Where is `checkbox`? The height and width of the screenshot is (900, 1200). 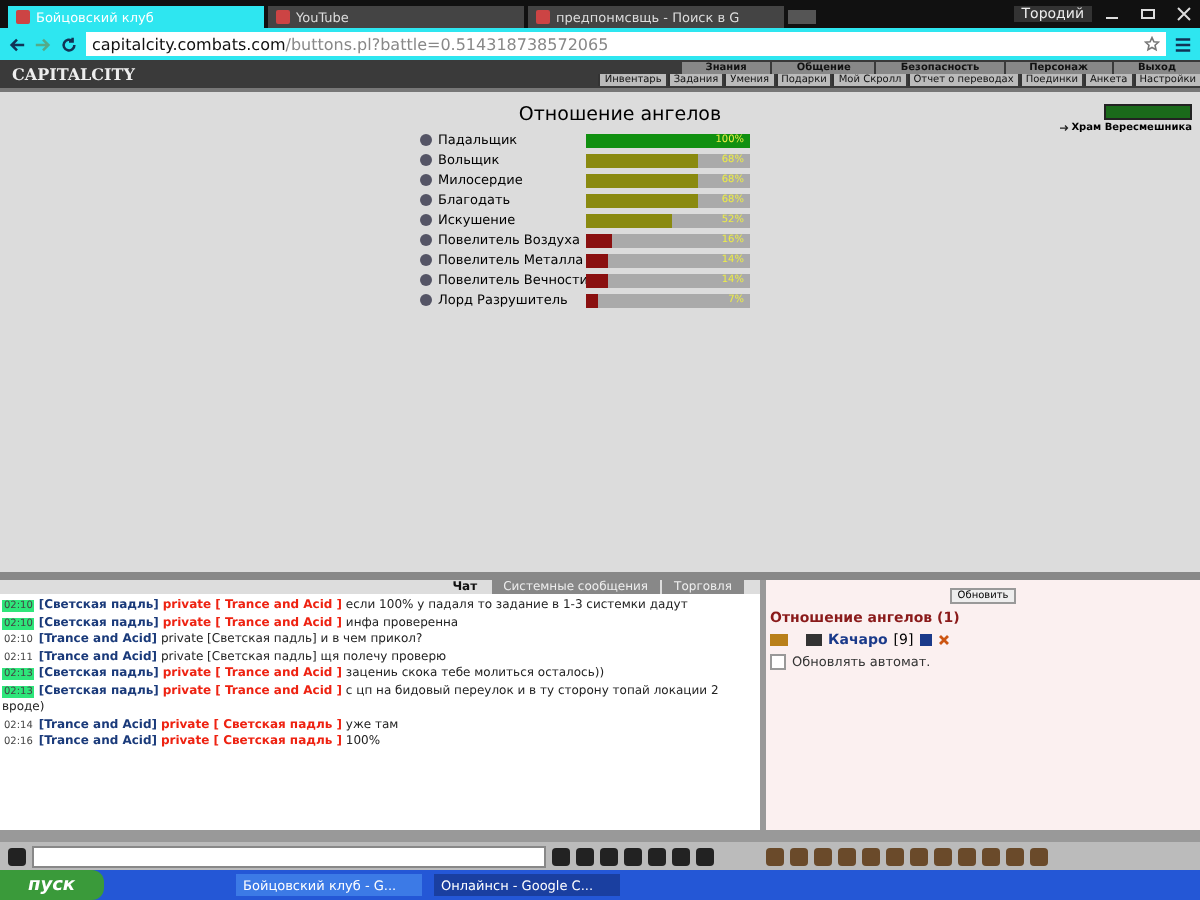 checkbox is located at coordinates (778, 662).